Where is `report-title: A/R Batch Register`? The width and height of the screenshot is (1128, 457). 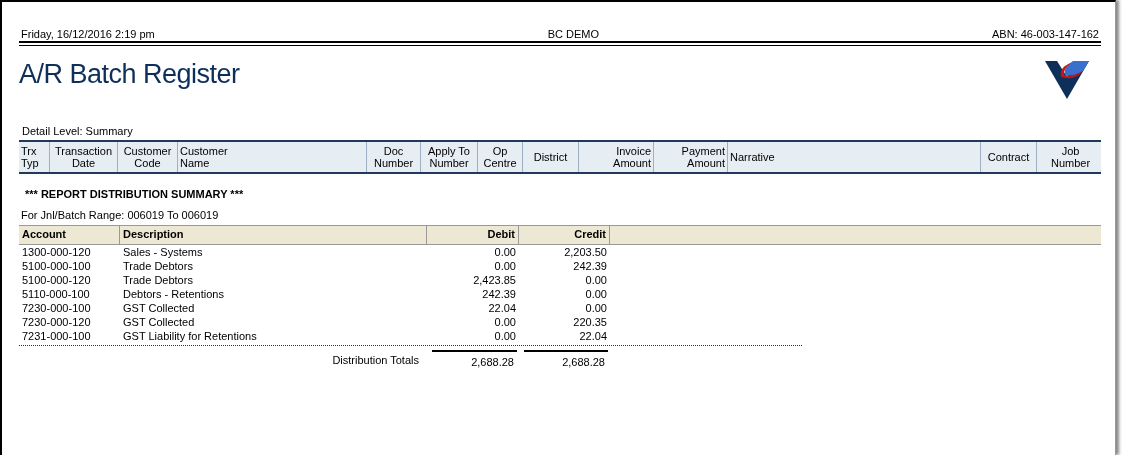 report-title: A/R Batch Register is located at coordinates (129, 75).